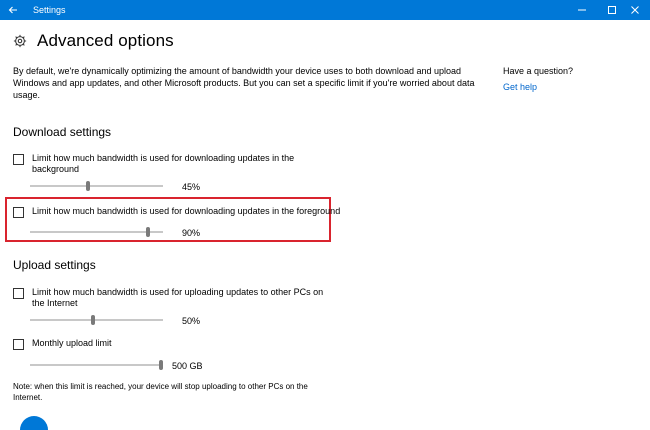 The width and height of the screenshot is (650, 430). Describe the element at coordinates (18, 159) in the screenshot. I see `background-download-checkbox` at that location.